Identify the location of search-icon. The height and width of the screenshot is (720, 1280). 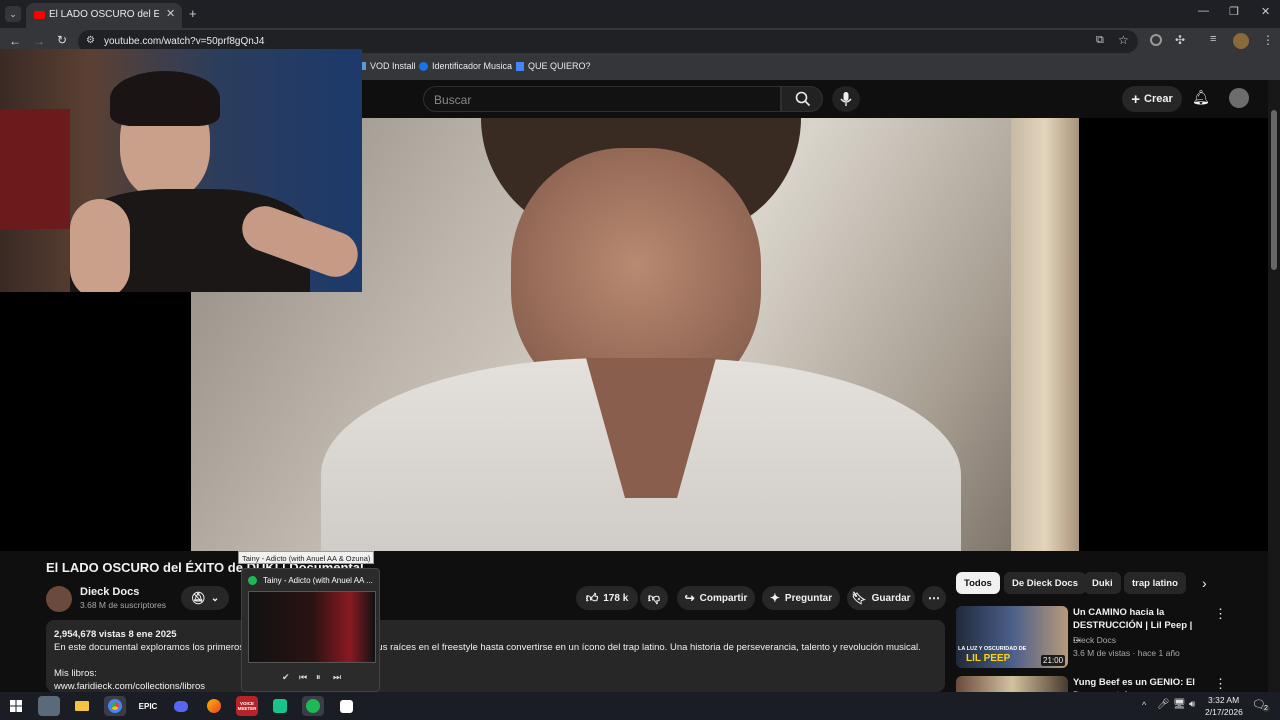
(803, 99).